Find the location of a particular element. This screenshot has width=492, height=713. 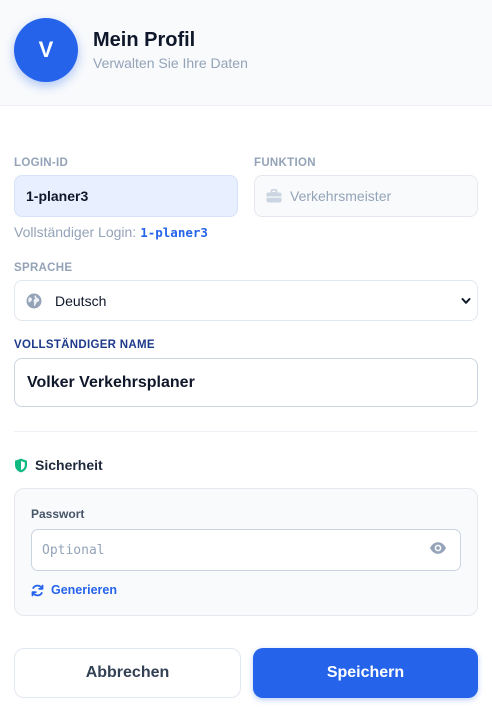

security-heading: Sicherheit is located at coordinates (58, 465).